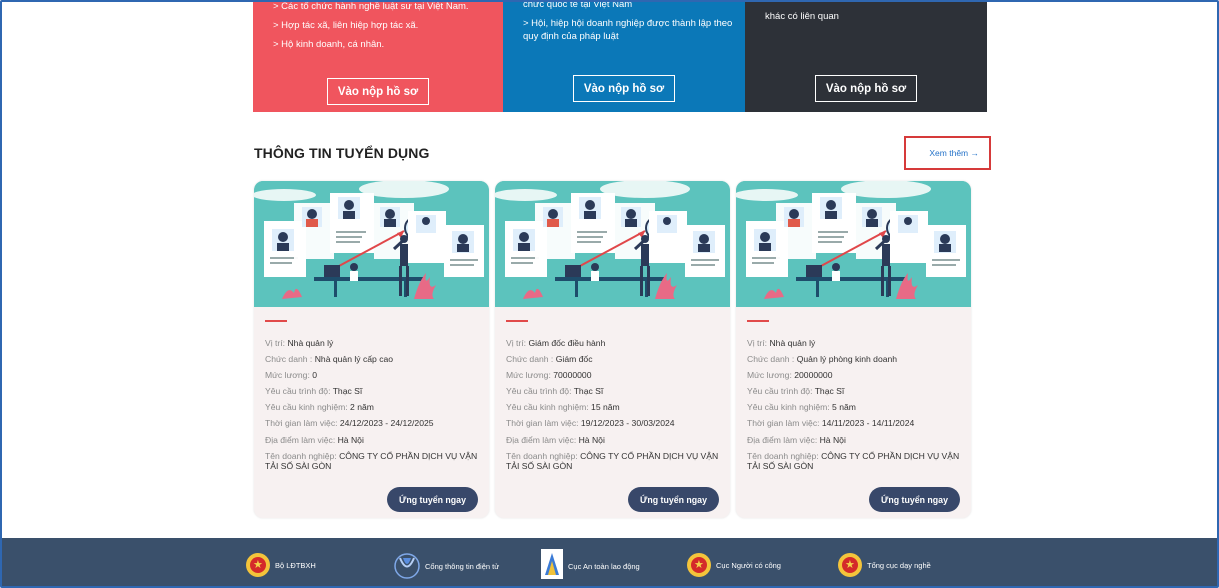 The height and width of the screenshot is (588, 1219). I want to click on panel-dark-item: khác có liên quan, so click(802, 16).